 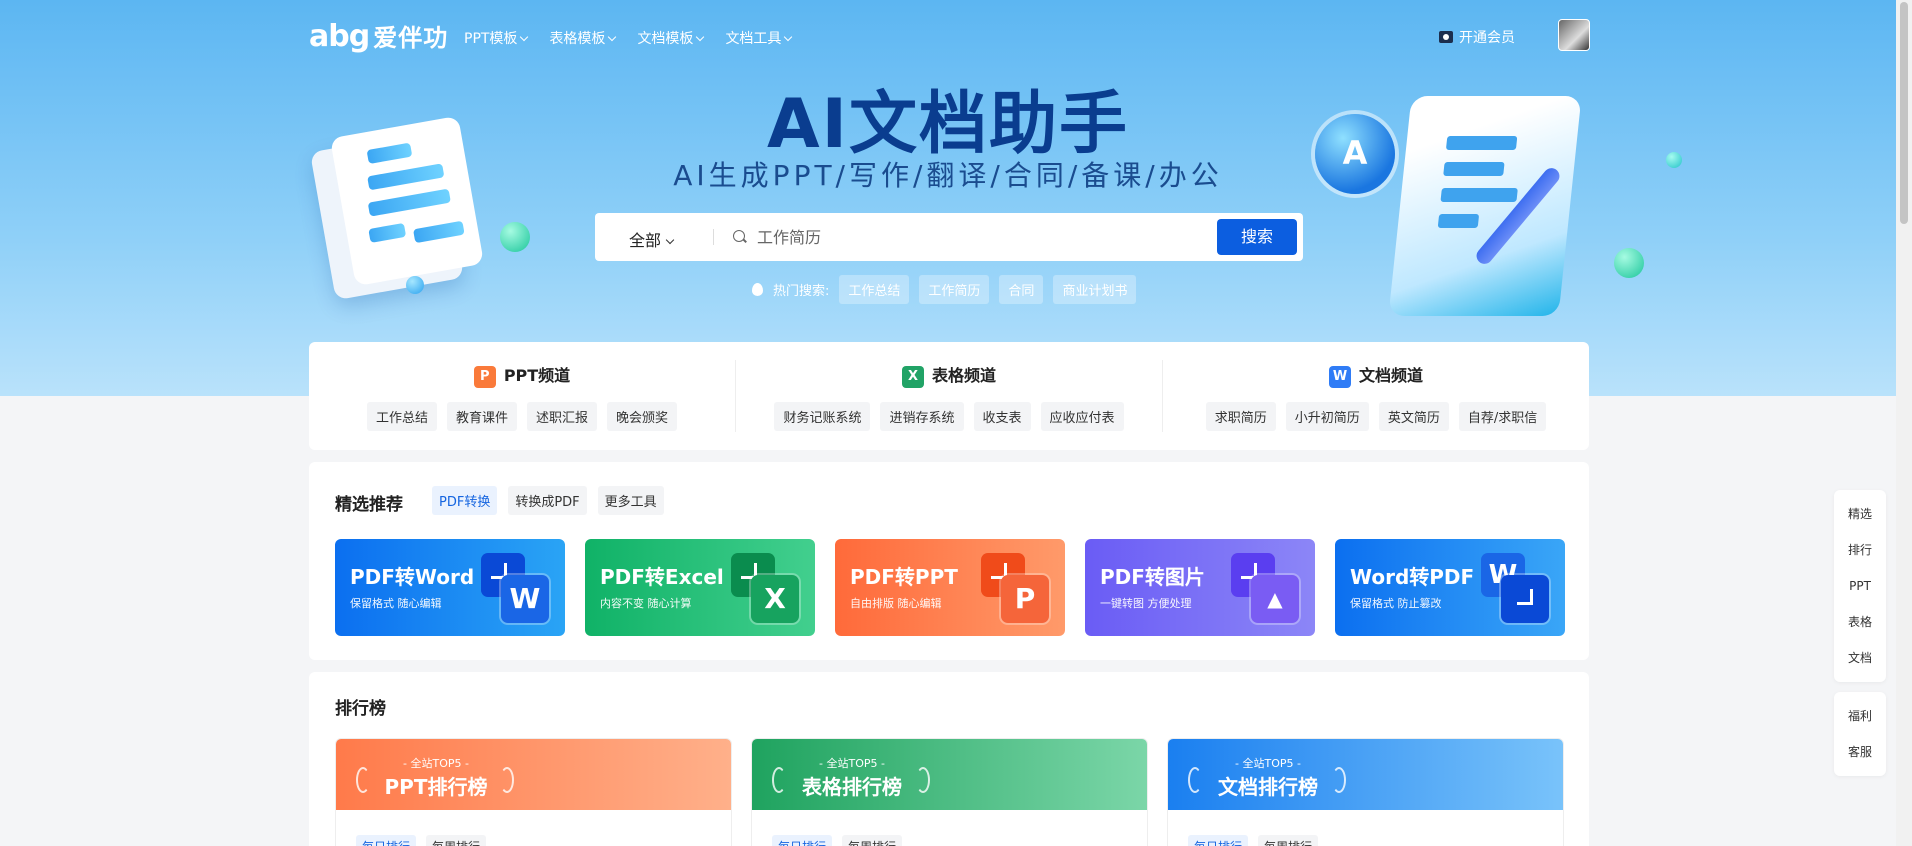 What do you see at coordinates (360, 709) in the screenshot?
I see `section-title: 排行榜` at bounding box center [360, 709].